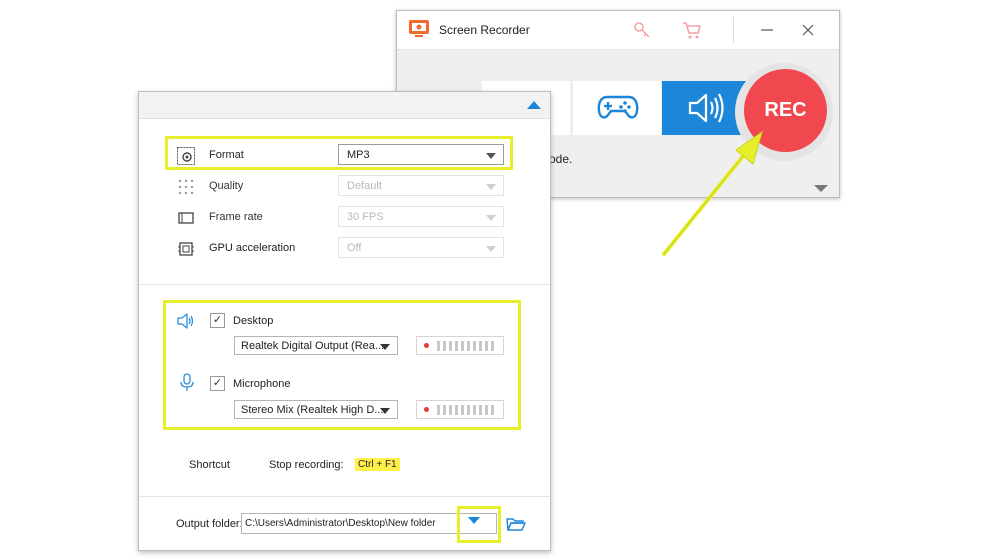 This screenshot has width=1000, height=560. I want to click on mode-description: ode., so click(561, 159).